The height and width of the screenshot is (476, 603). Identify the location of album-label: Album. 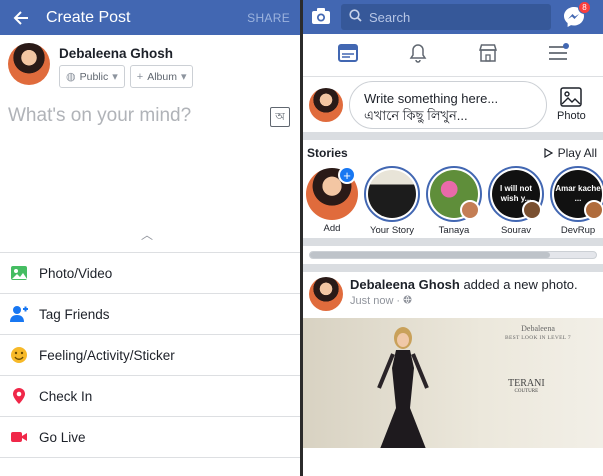
(162, 76).